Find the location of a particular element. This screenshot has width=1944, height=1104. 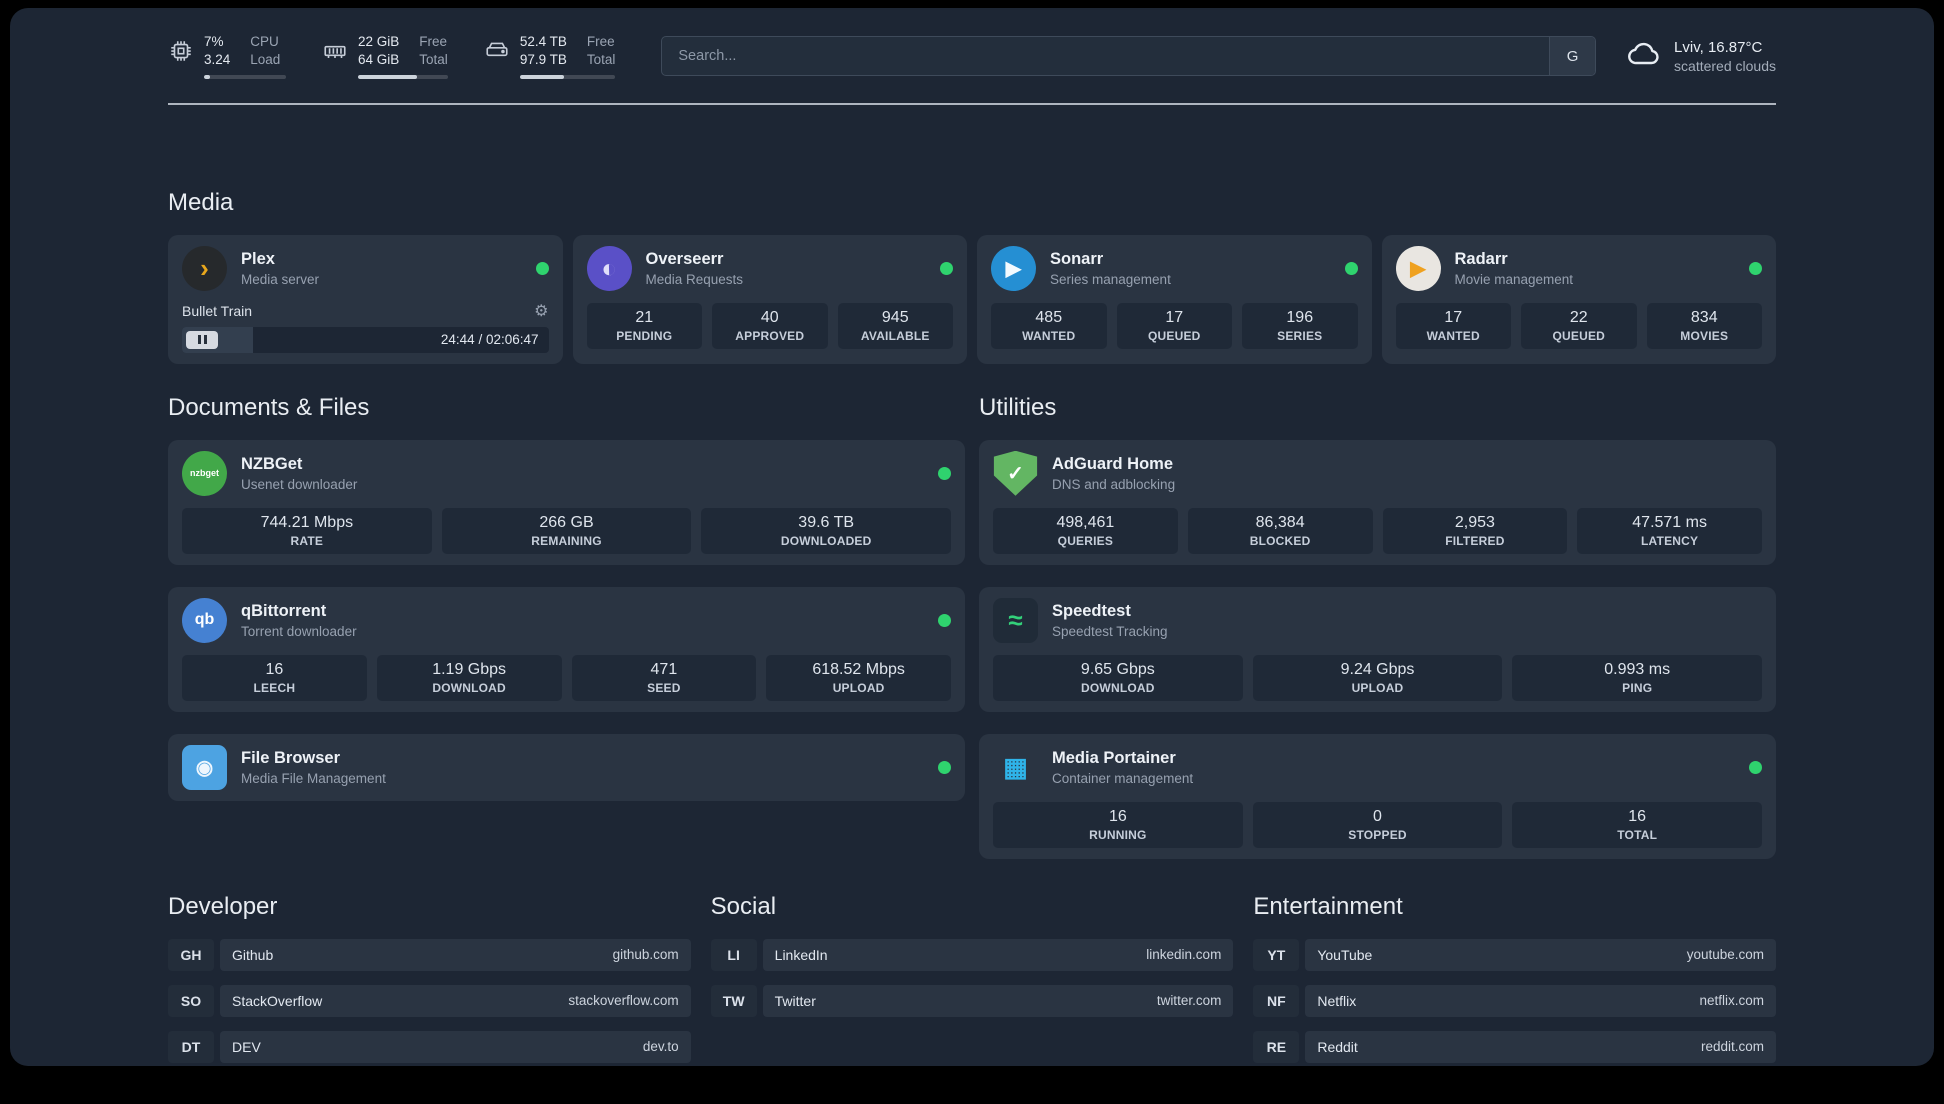

bookmark-link: DT DEV dev.to is located at coordinates (429, 1046).